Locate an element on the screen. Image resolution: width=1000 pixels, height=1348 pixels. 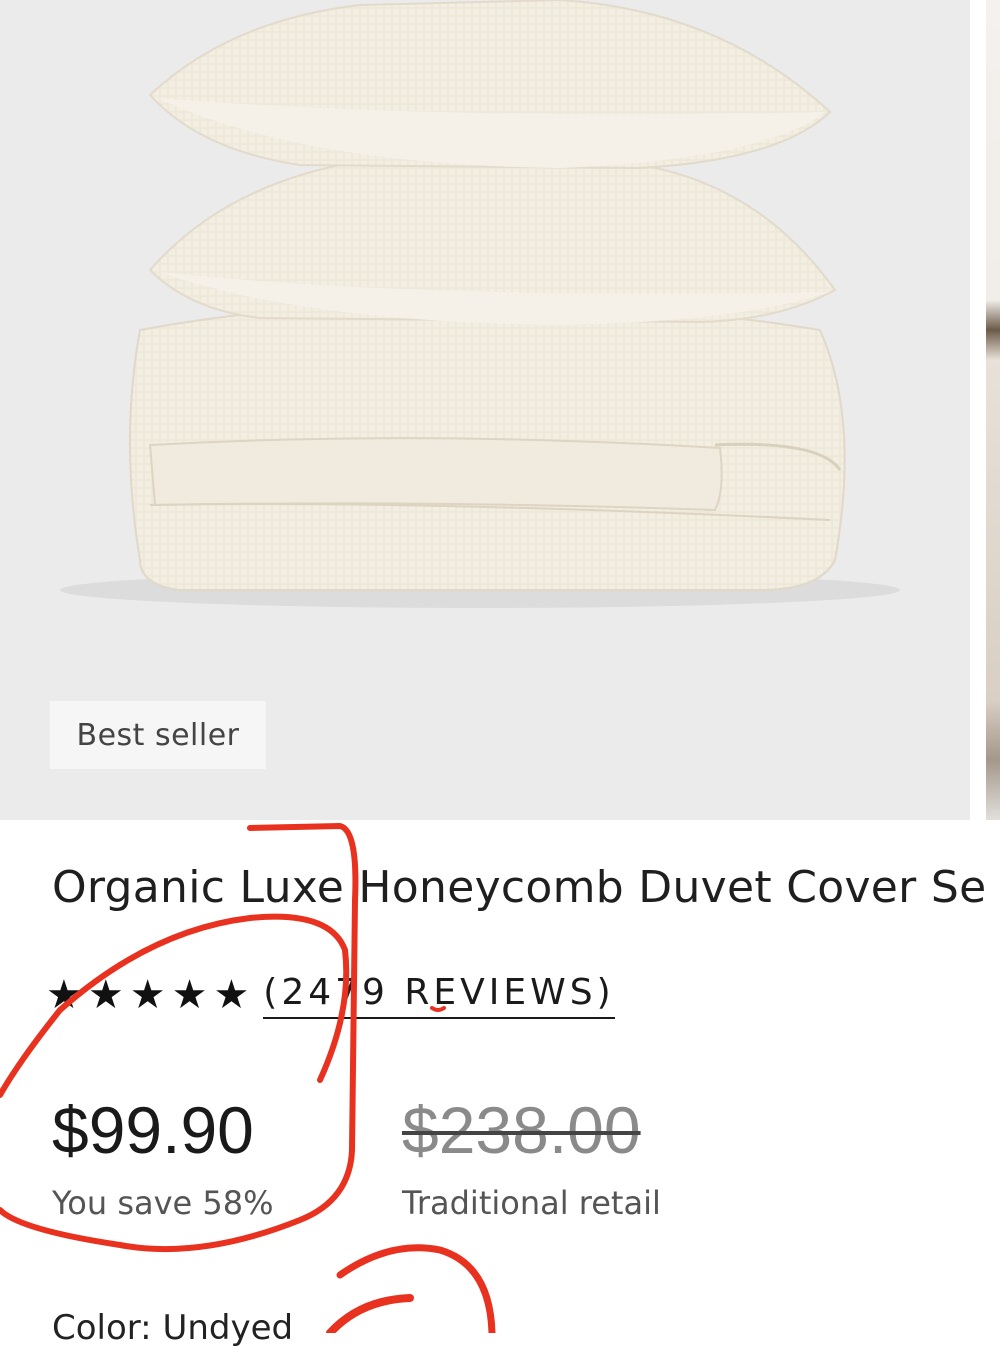
retail-label: Traditional retail is located at coordinates (531, 1203).